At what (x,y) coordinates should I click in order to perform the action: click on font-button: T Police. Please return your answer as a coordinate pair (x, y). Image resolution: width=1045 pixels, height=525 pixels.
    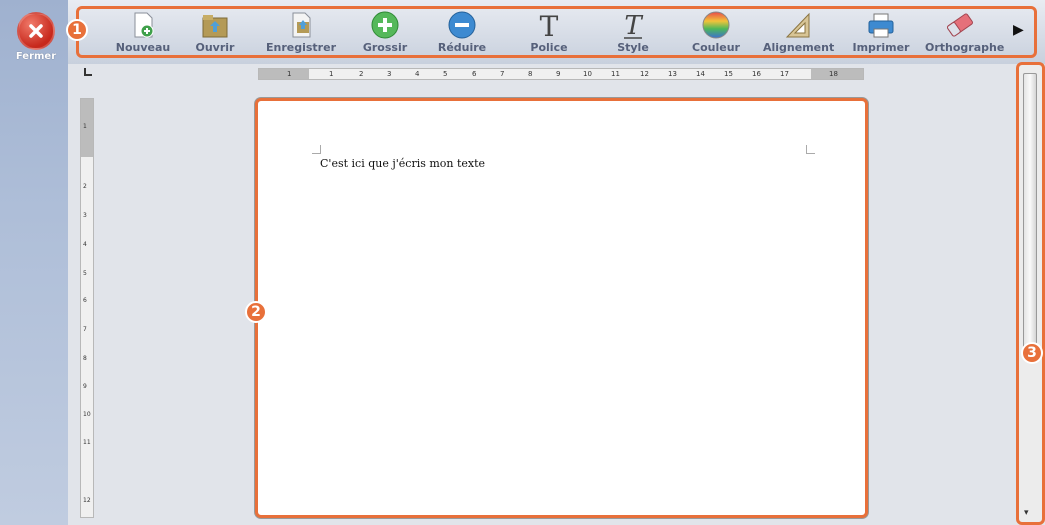
    Looking at the image, I should click on (549, 32).